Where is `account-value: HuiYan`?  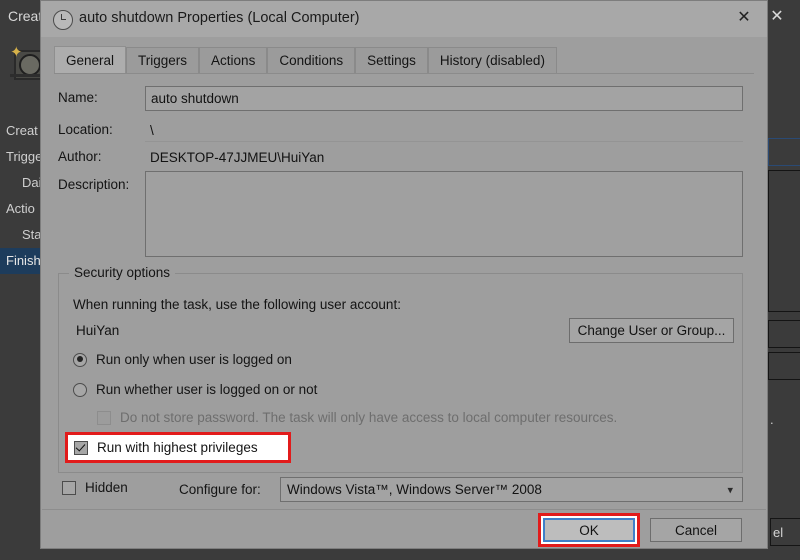 account-value: HuiYan is located at coordinates (316, 330).